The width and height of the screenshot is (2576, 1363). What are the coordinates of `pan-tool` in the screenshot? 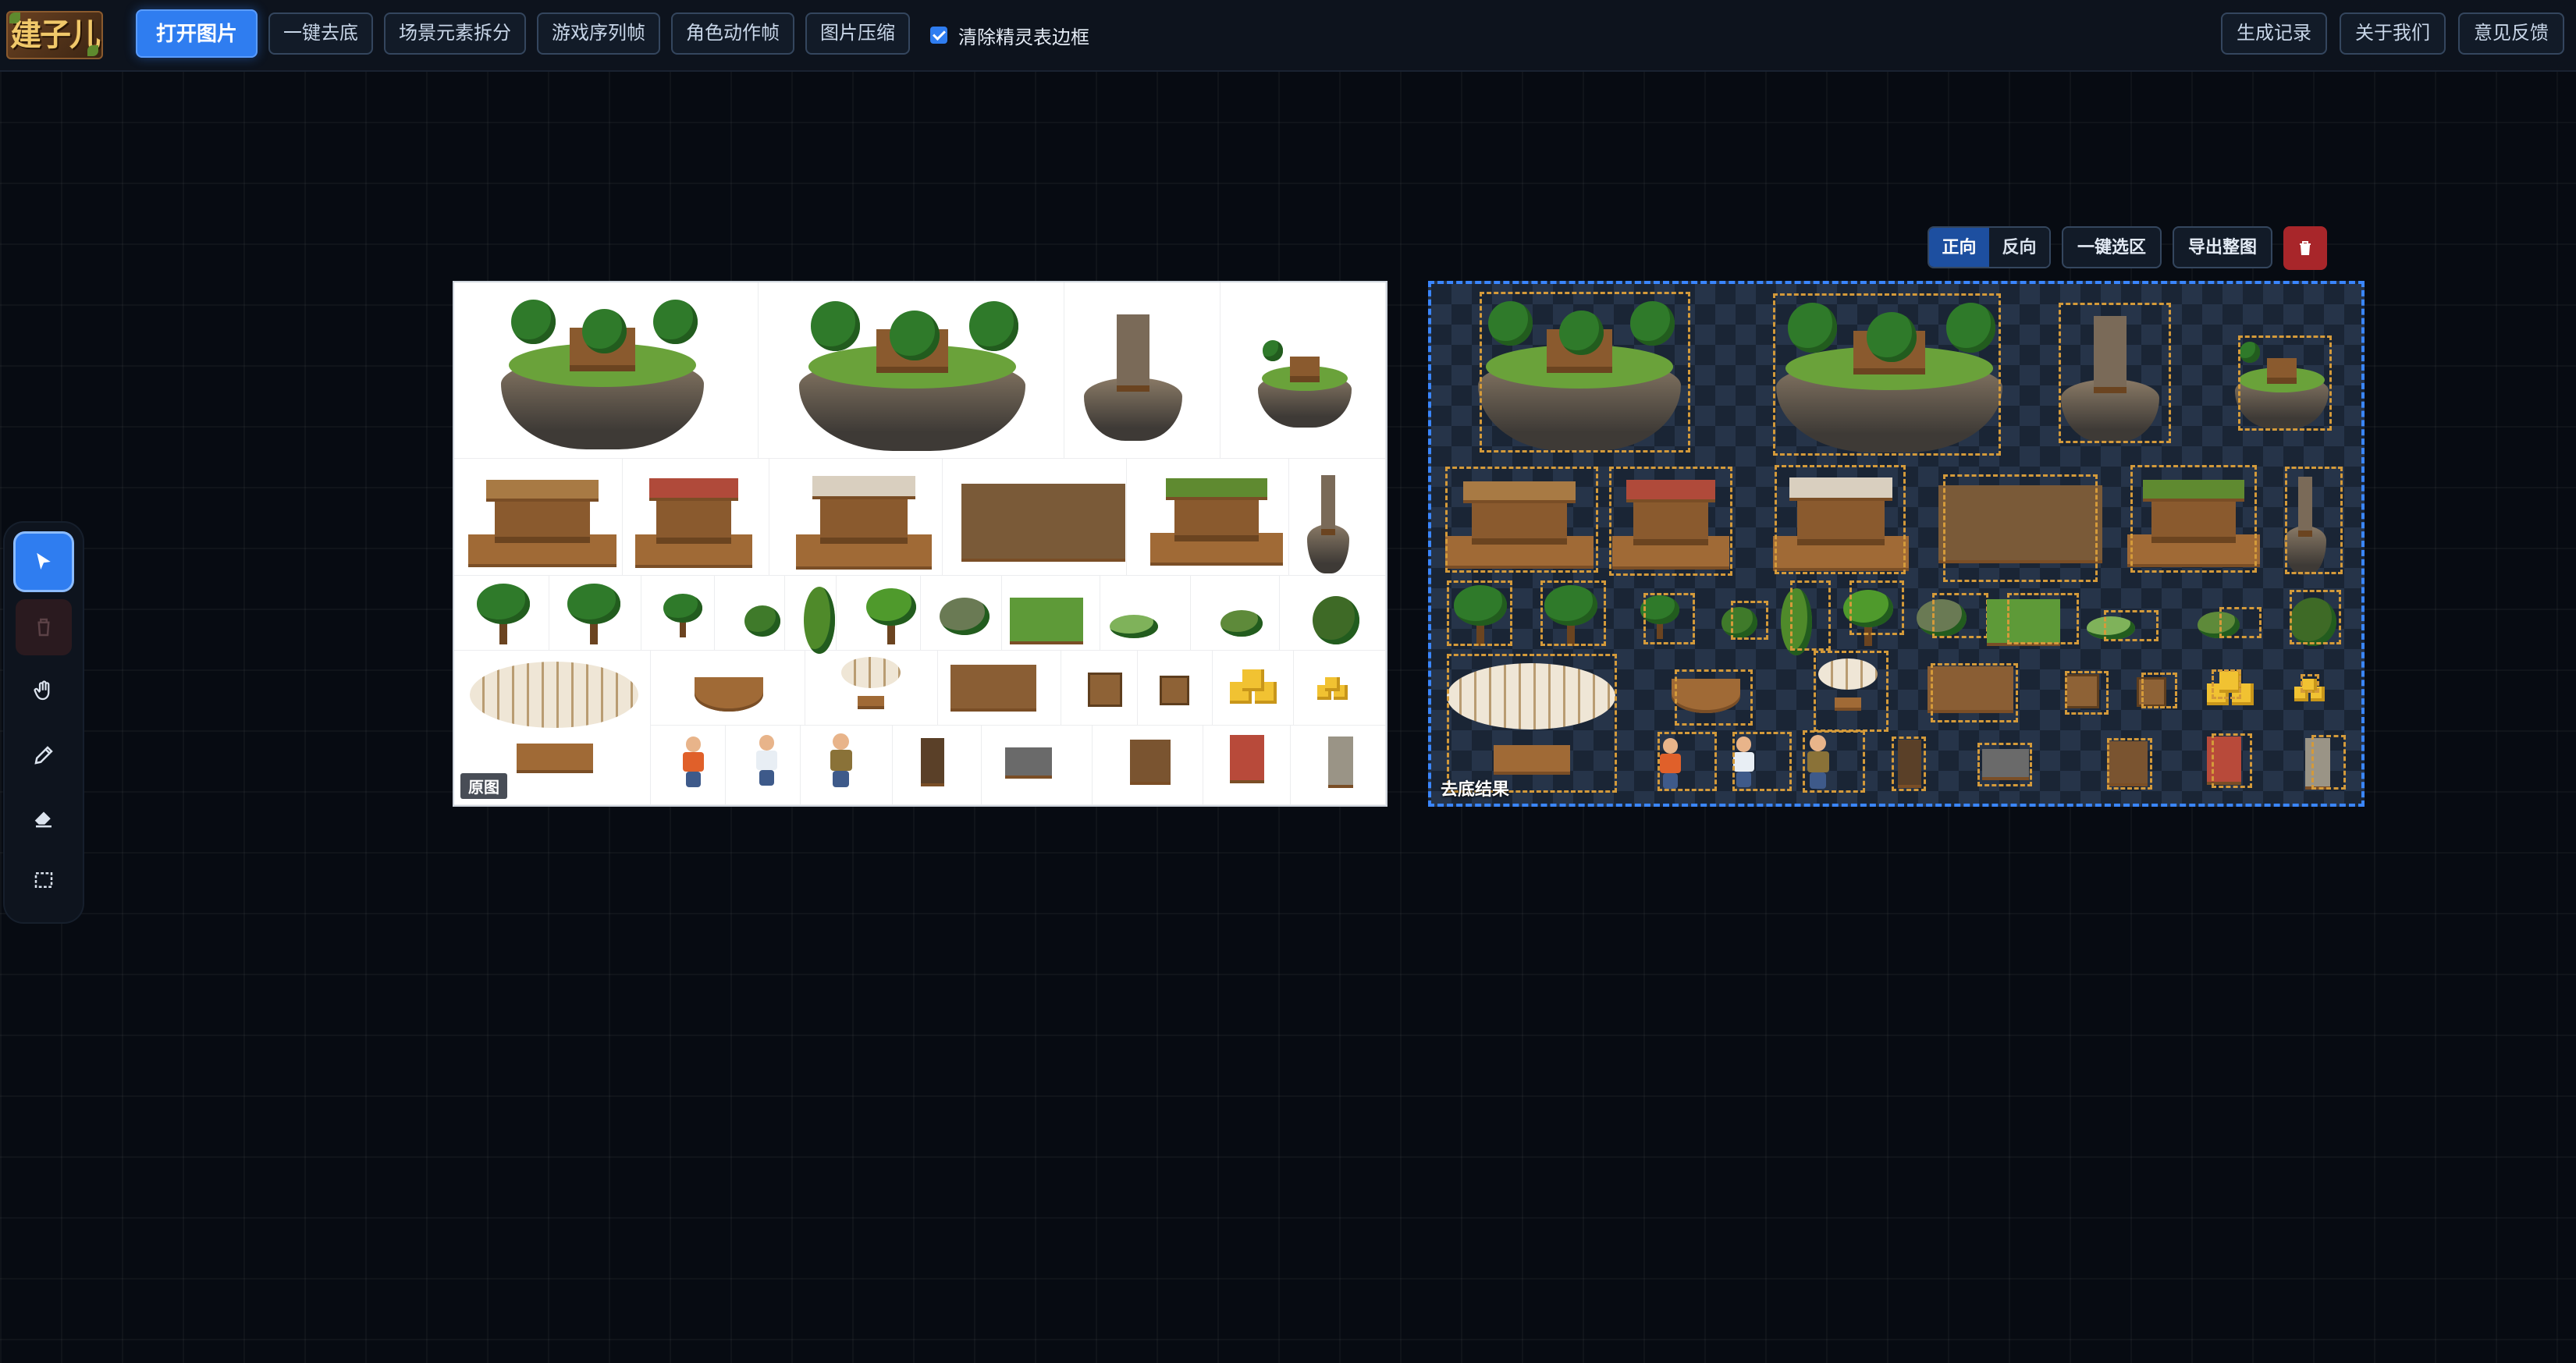 It's located at (44, 691).